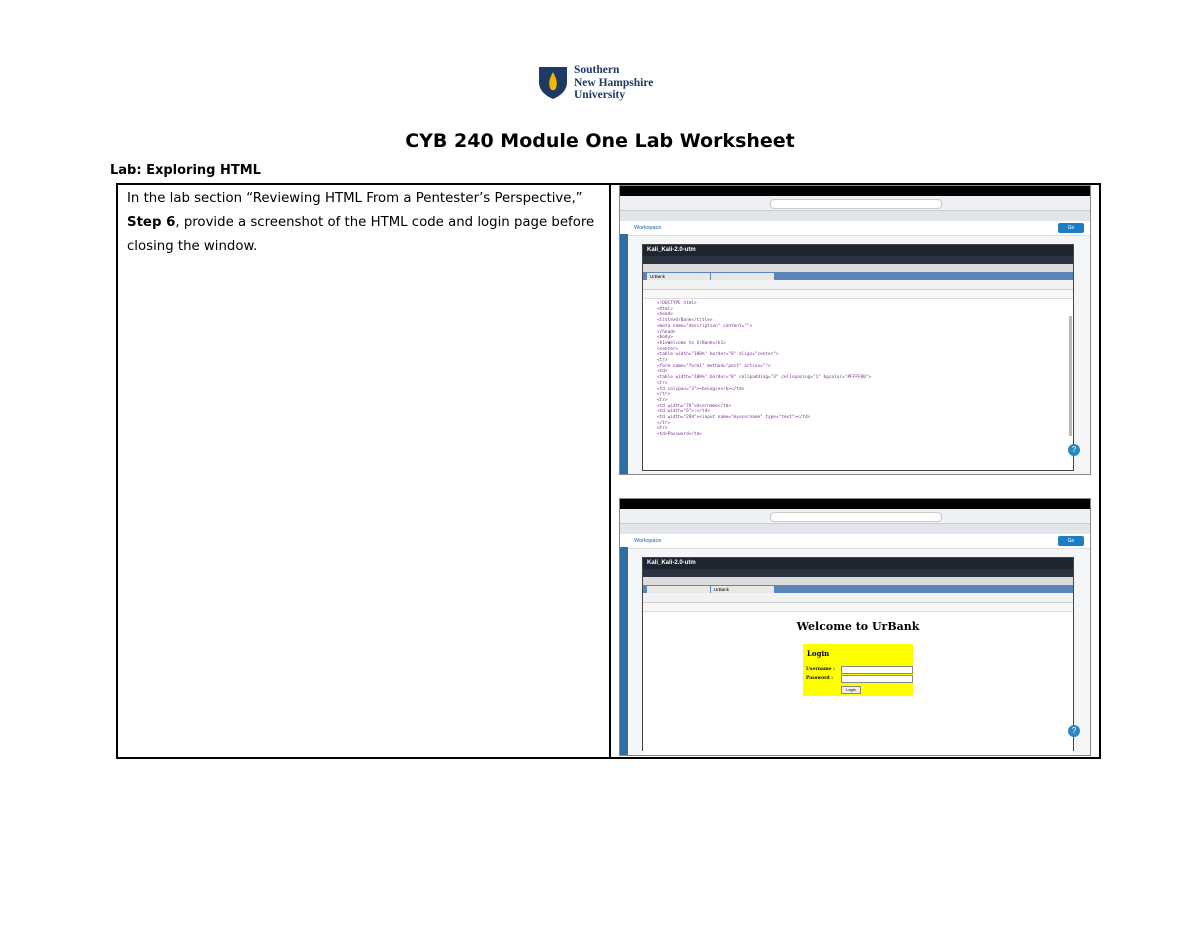 The image size is (1200, 927). Describe the element at coordinates (742, 276) in the screenshot. I see `vm-tab-source` at that location.